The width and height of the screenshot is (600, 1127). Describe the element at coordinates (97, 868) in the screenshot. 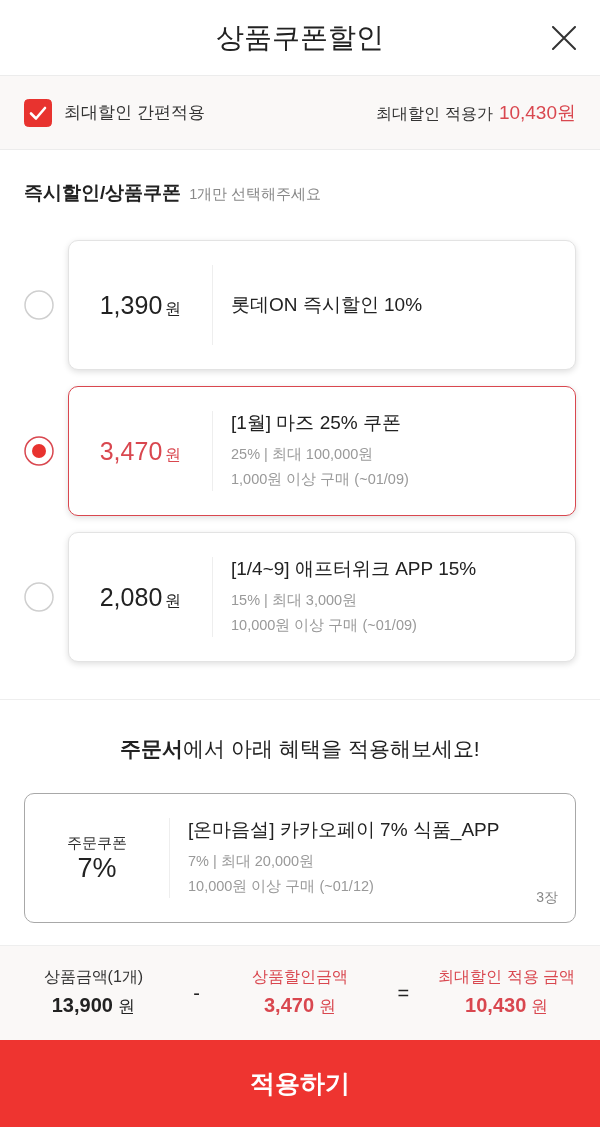

I see `coupon-rate: 7%` at that location.